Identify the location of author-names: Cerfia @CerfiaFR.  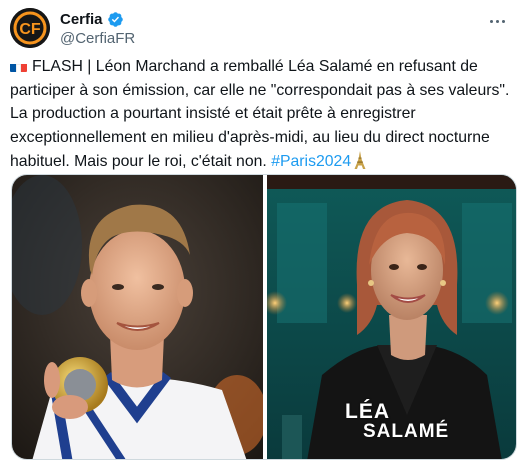
(97, 28).